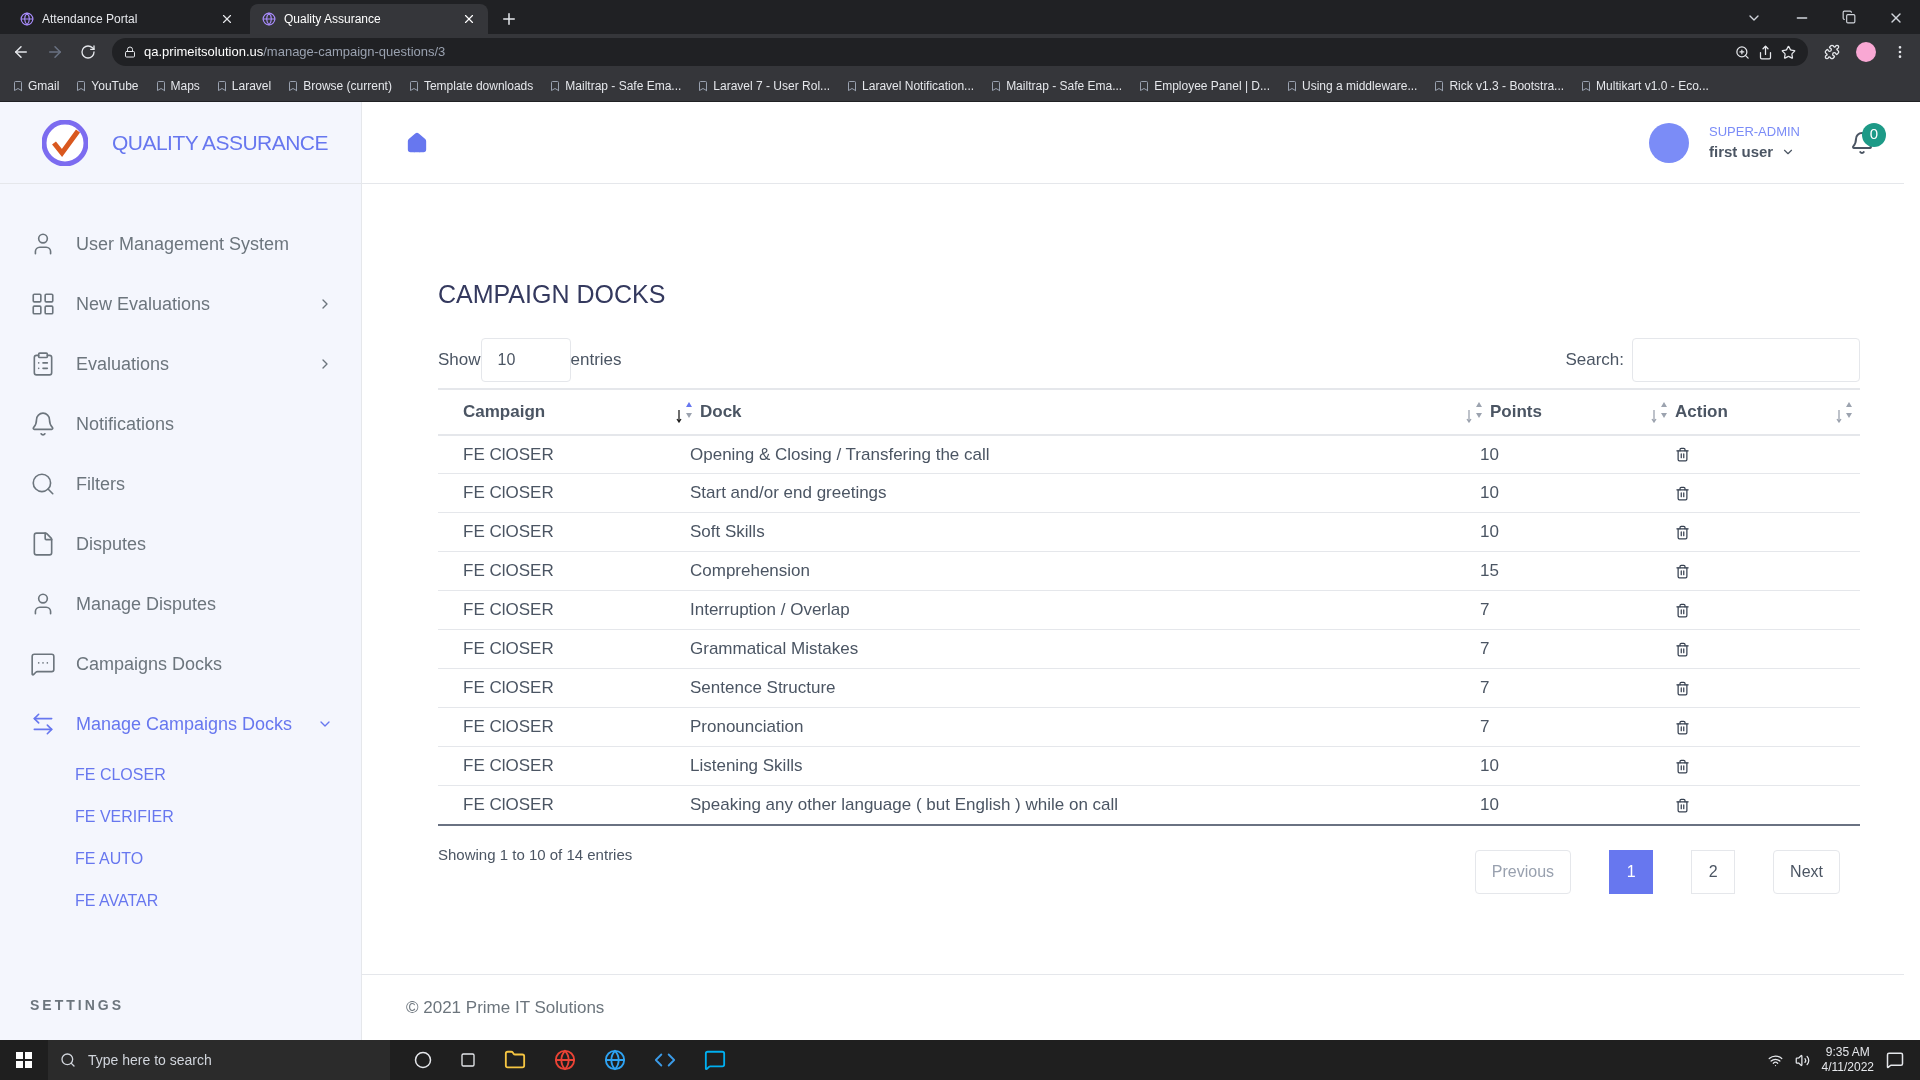  I want to click on column-header: Action, so click(1701, 411).